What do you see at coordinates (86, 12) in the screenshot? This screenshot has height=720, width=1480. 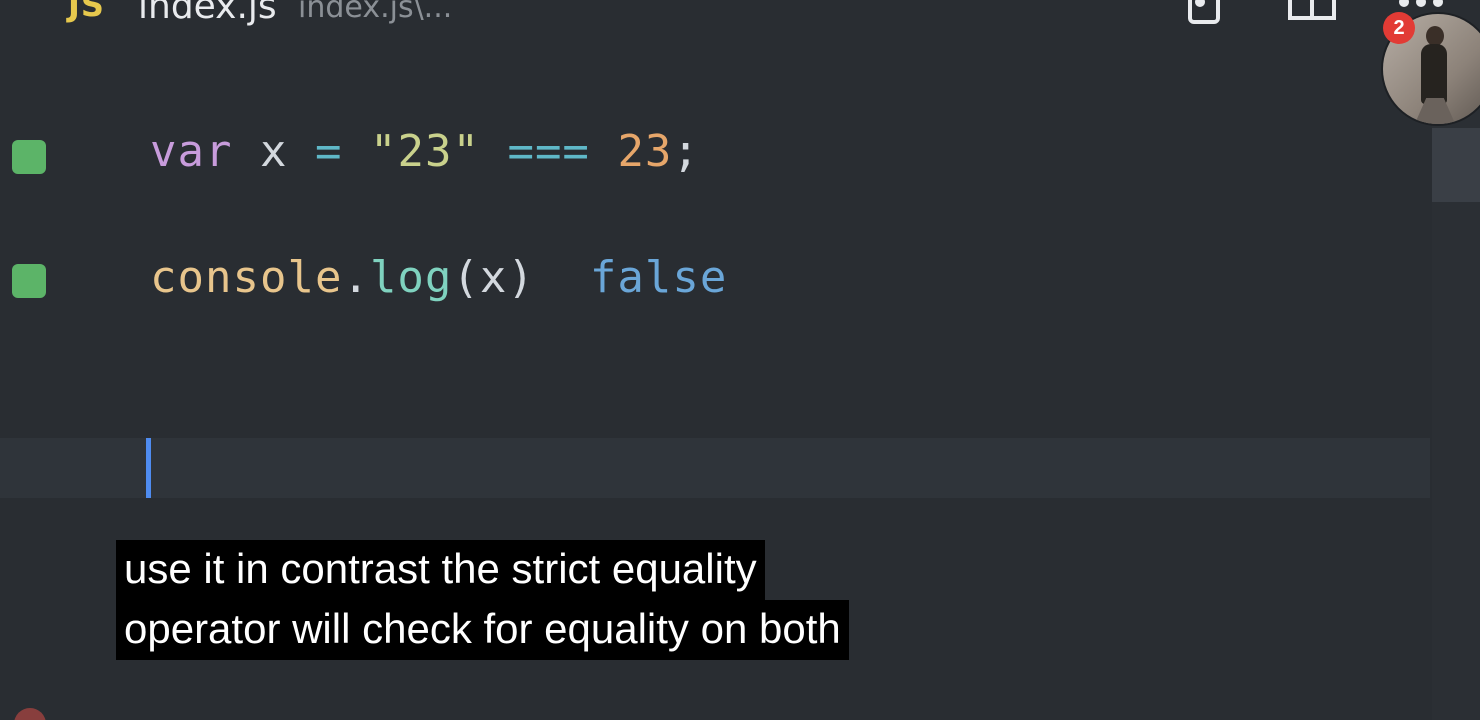 I see `javascript-file-icon: JS` at bounding box center [86, 12].